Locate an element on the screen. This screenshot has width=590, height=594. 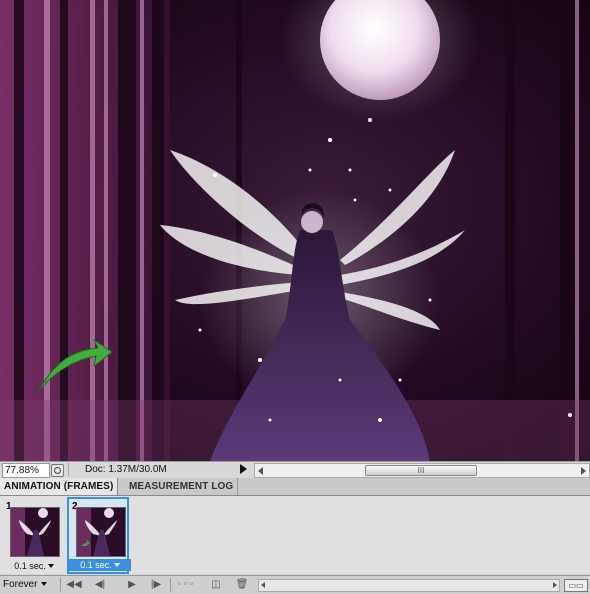
status-bar: 77.88% Doc: 1.37M/30.0M III is located at coordinates (295, 470).